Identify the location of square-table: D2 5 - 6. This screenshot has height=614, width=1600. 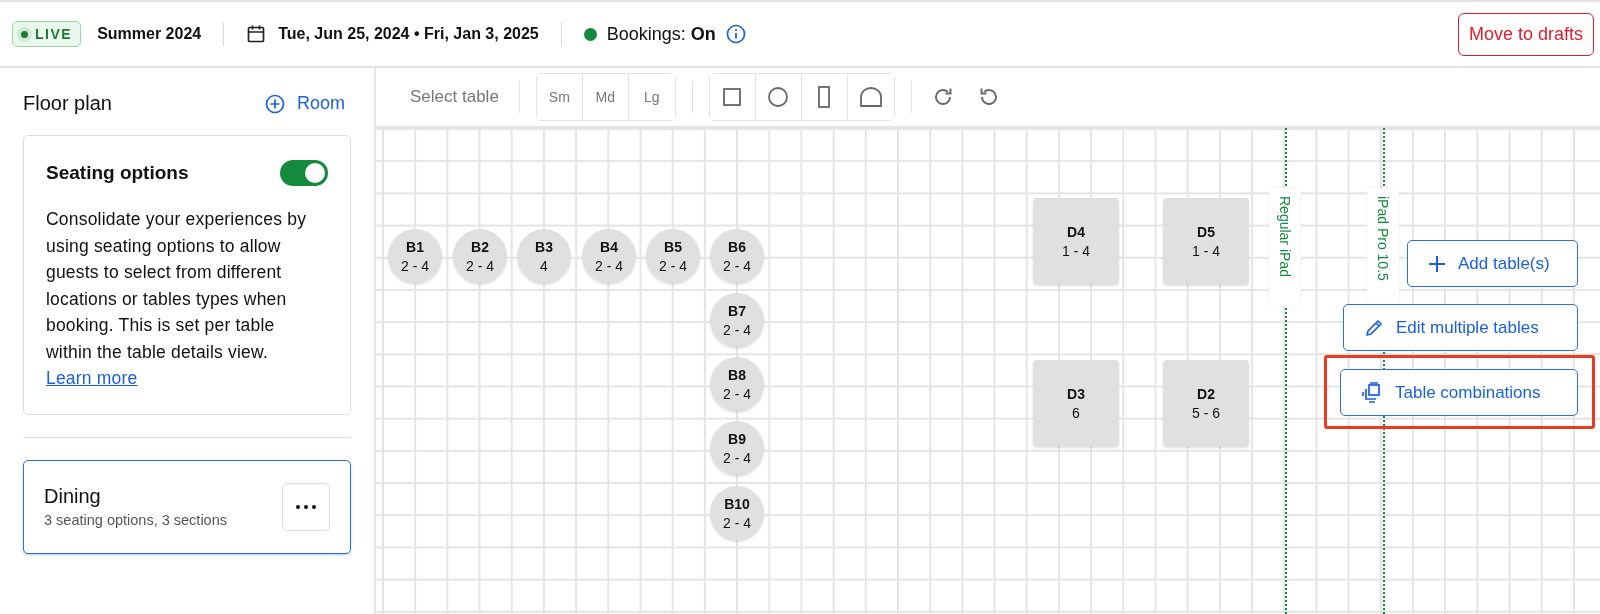
(1206, 403).